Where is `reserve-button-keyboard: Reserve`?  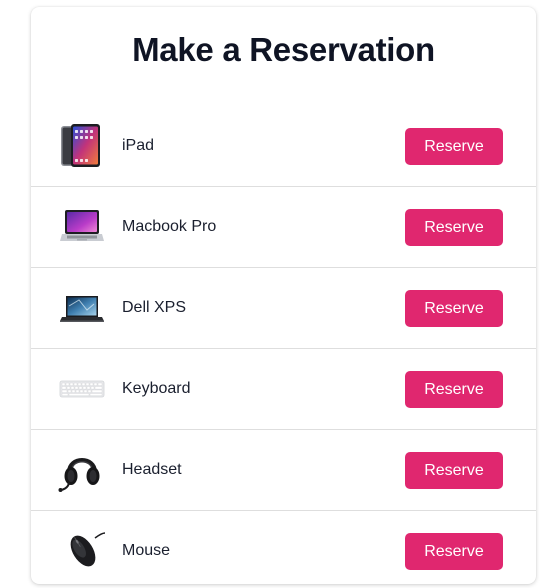 reserve-button-keyboard: Reserve is located at coordinates (454, 389).